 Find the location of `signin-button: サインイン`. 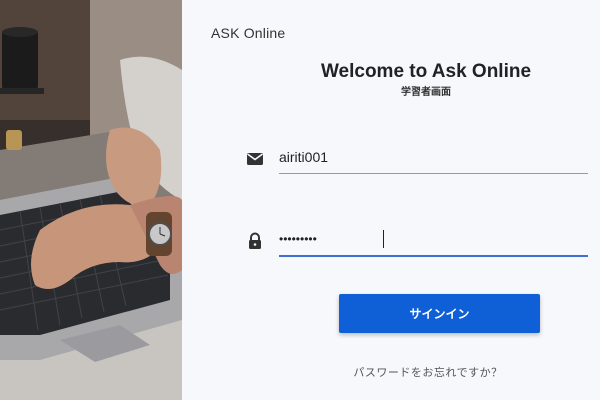

signin-button: サインイン is located at coordinates (439, 313).